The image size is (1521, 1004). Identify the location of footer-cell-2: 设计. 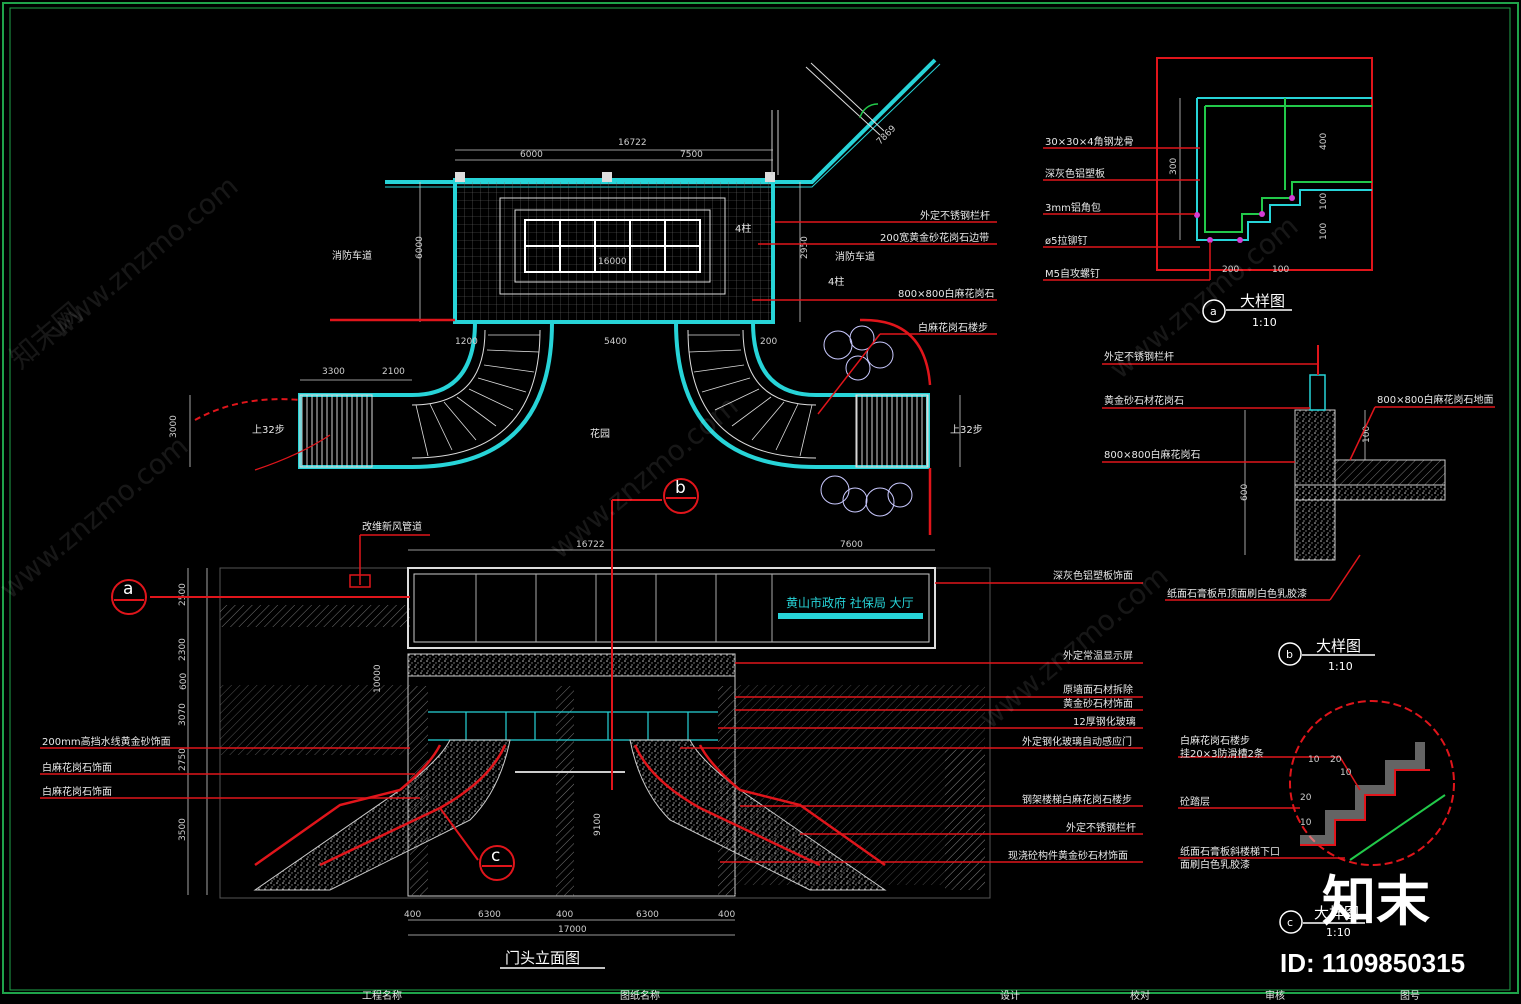
(1010, 994).